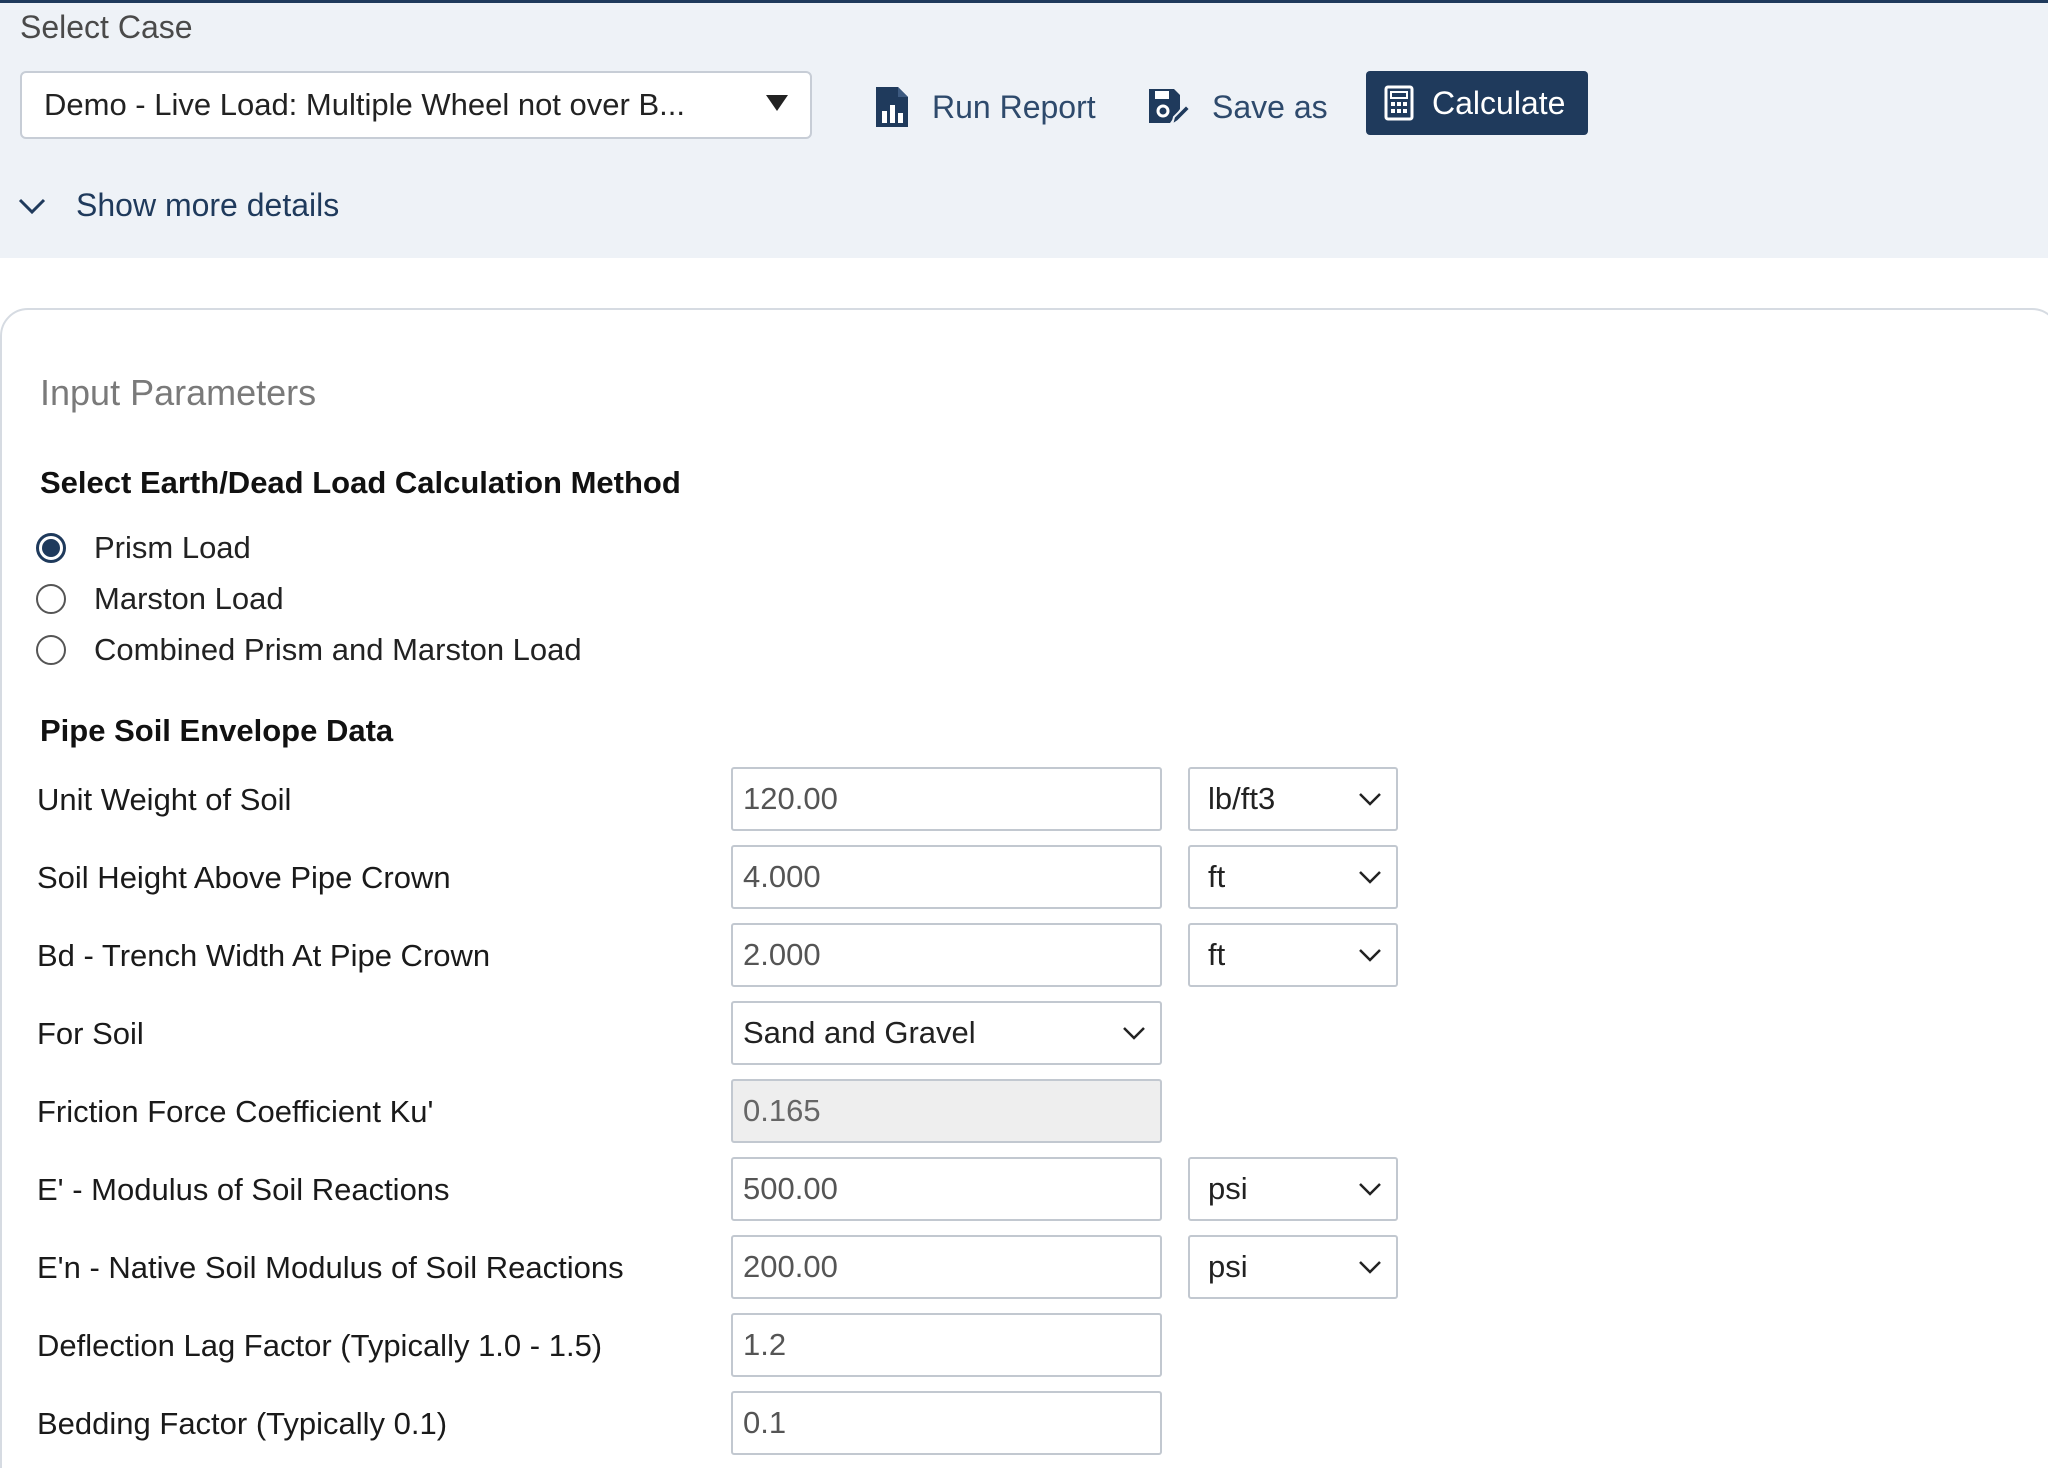 This screenshot has width=2048, height=1468. I want to click on run-report-label: Run Report, so click(1014, 106).